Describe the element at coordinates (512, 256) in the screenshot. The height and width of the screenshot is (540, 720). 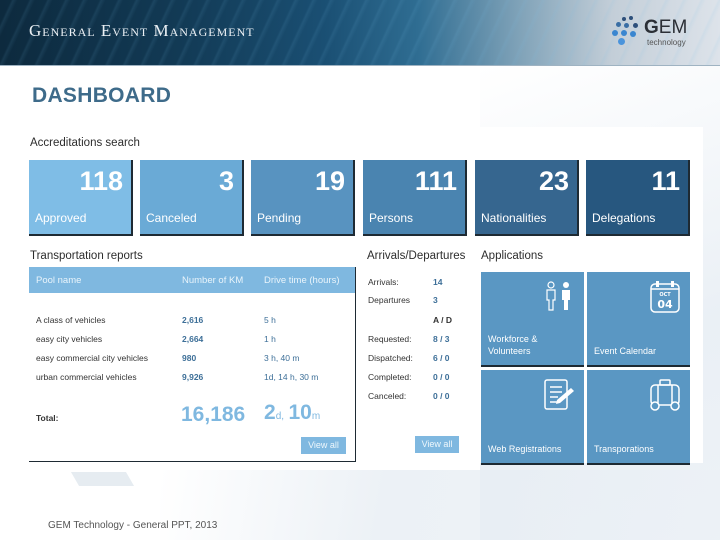
I see `applications-title: Applications` at that location.